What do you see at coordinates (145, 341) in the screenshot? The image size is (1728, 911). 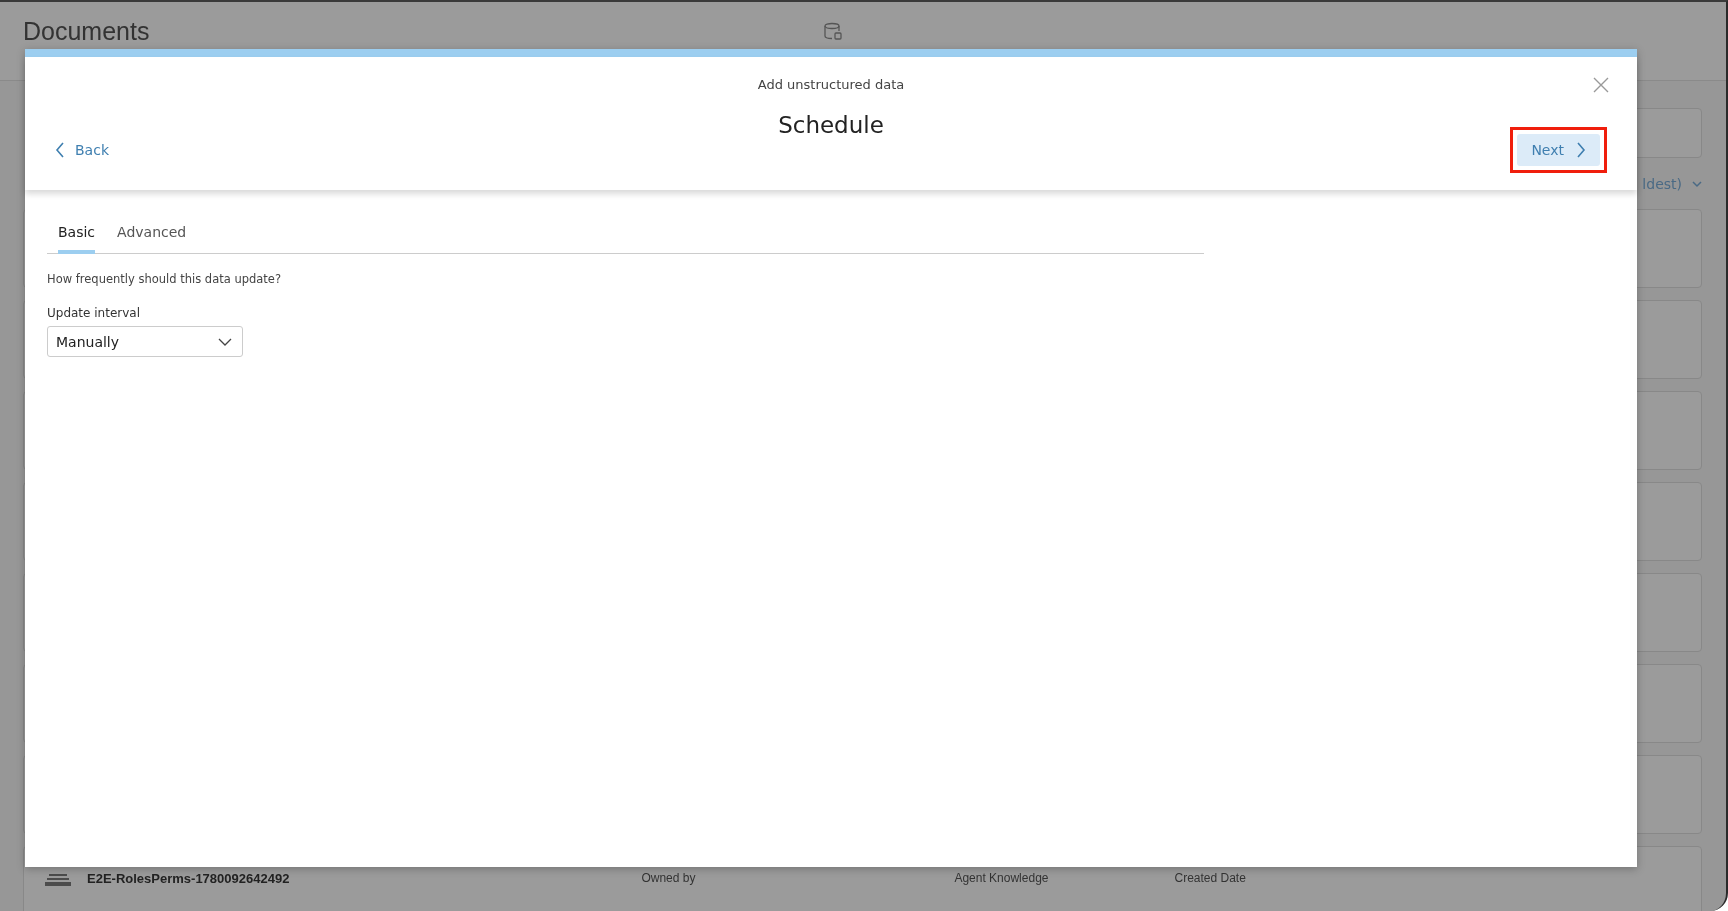 I see `interval-dropdown: Manually` at bounding box center [145, 341].